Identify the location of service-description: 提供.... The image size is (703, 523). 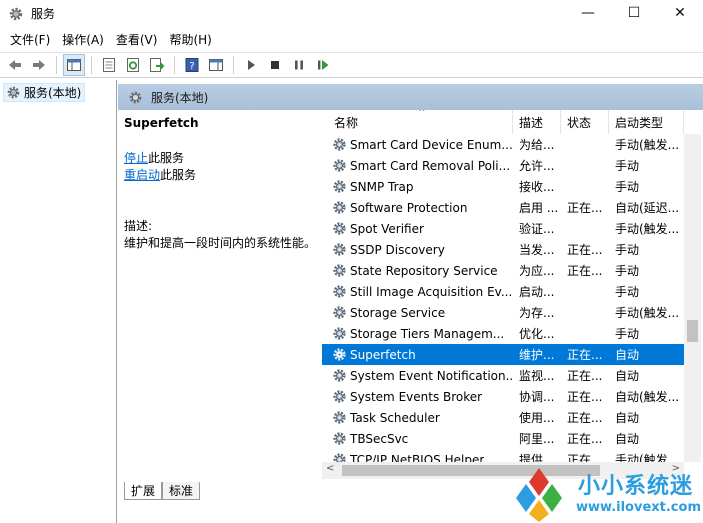
(537, 457).